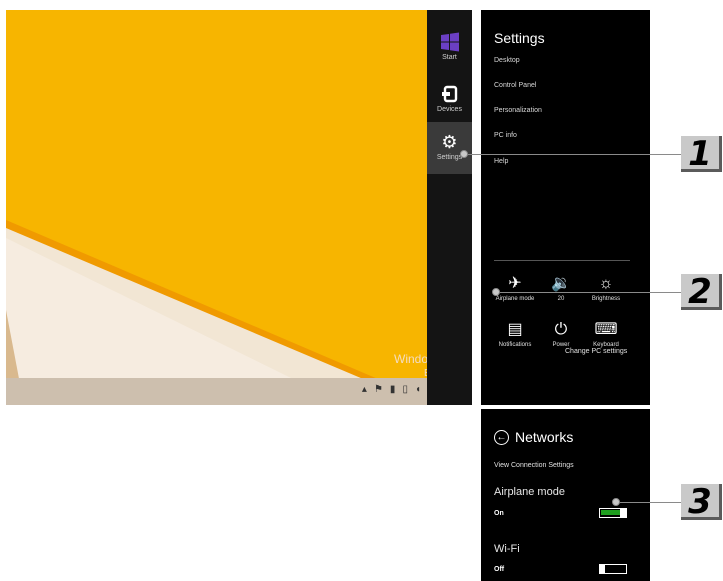 The height and width of the screenshot is (581, 723). I want to click on networks-title: Networks, so click(544, 437).